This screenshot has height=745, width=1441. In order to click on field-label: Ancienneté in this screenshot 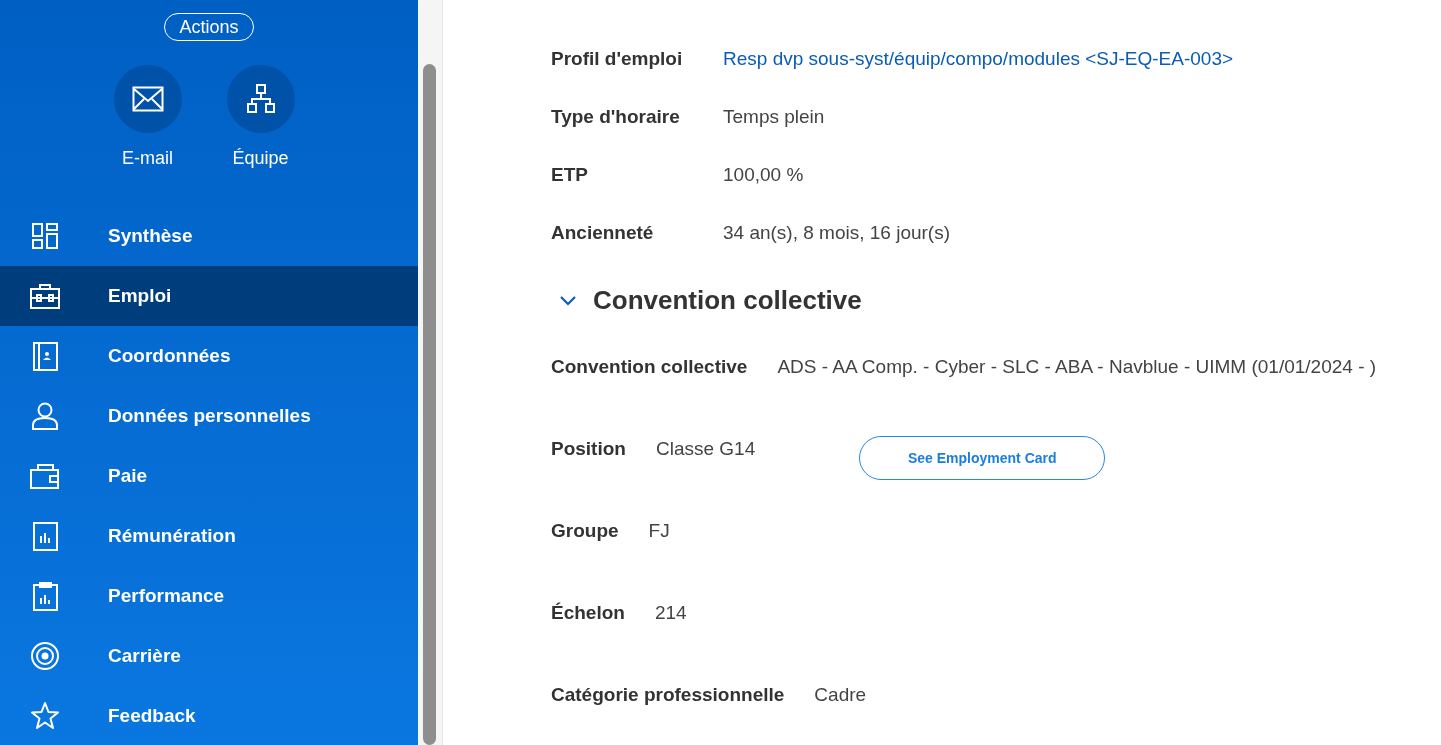, I will do `click(603, 232)`.